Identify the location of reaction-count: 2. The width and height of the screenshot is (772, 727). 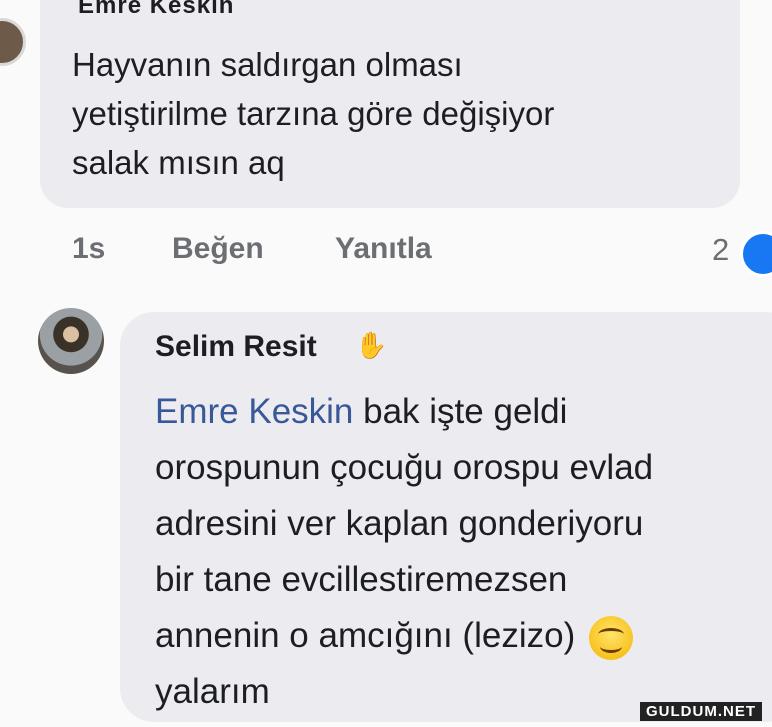
(720, 250).